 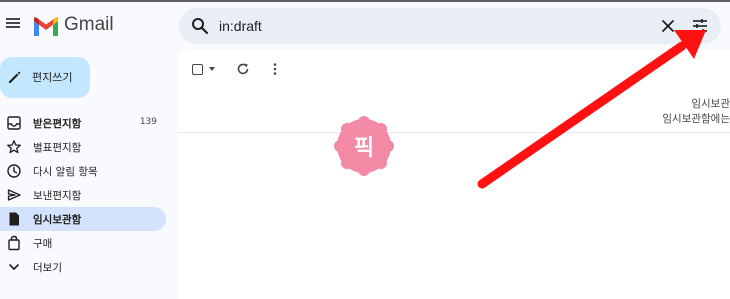 What do you see at coordinates (57, 148) in the screenshot?
I see `sidebar-item-label: 별표편지함` at bounding box center [57, 148].